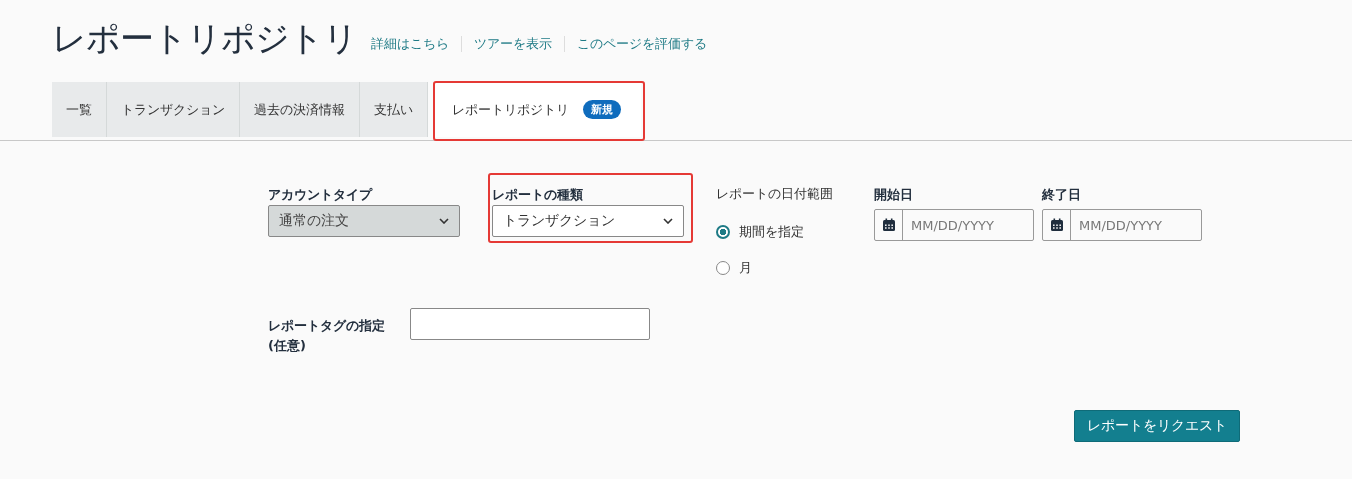 Image resolution: width=1352 pixels, height=479 pixels. I want to click on dropdown: トランザクション, so click(588, 221).